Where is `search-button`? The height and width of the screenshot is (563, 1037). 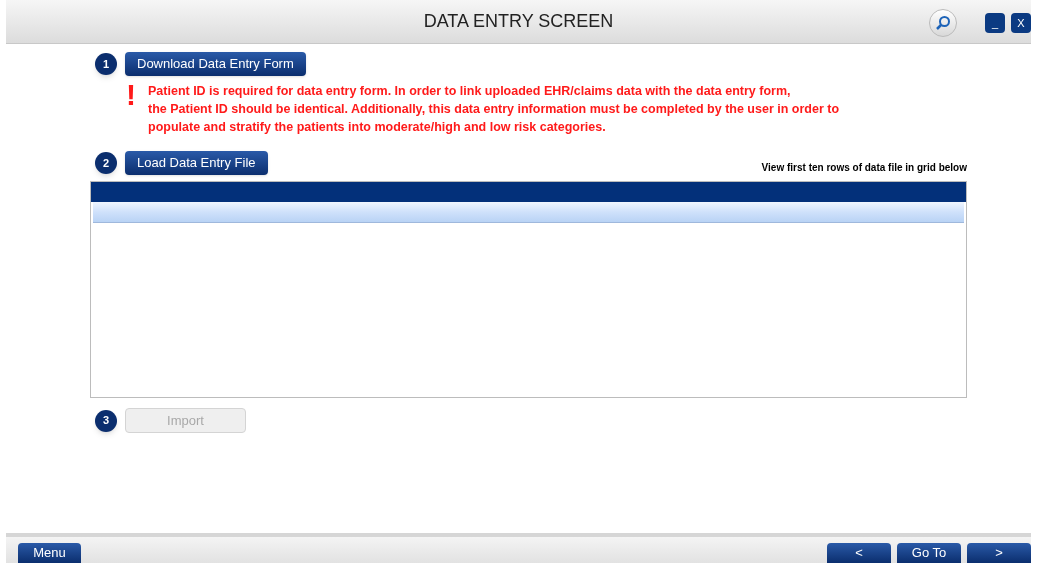
search-button is located at coordinates (943, 23).